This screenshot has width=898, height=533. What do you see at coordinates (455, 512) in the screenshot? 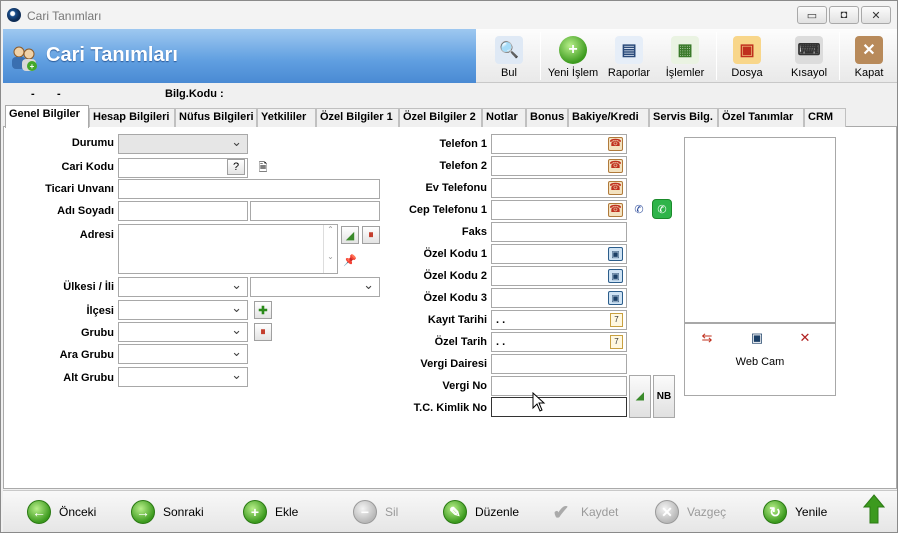
I see `edit-icon: ✎` at bounding box center [455, 512].